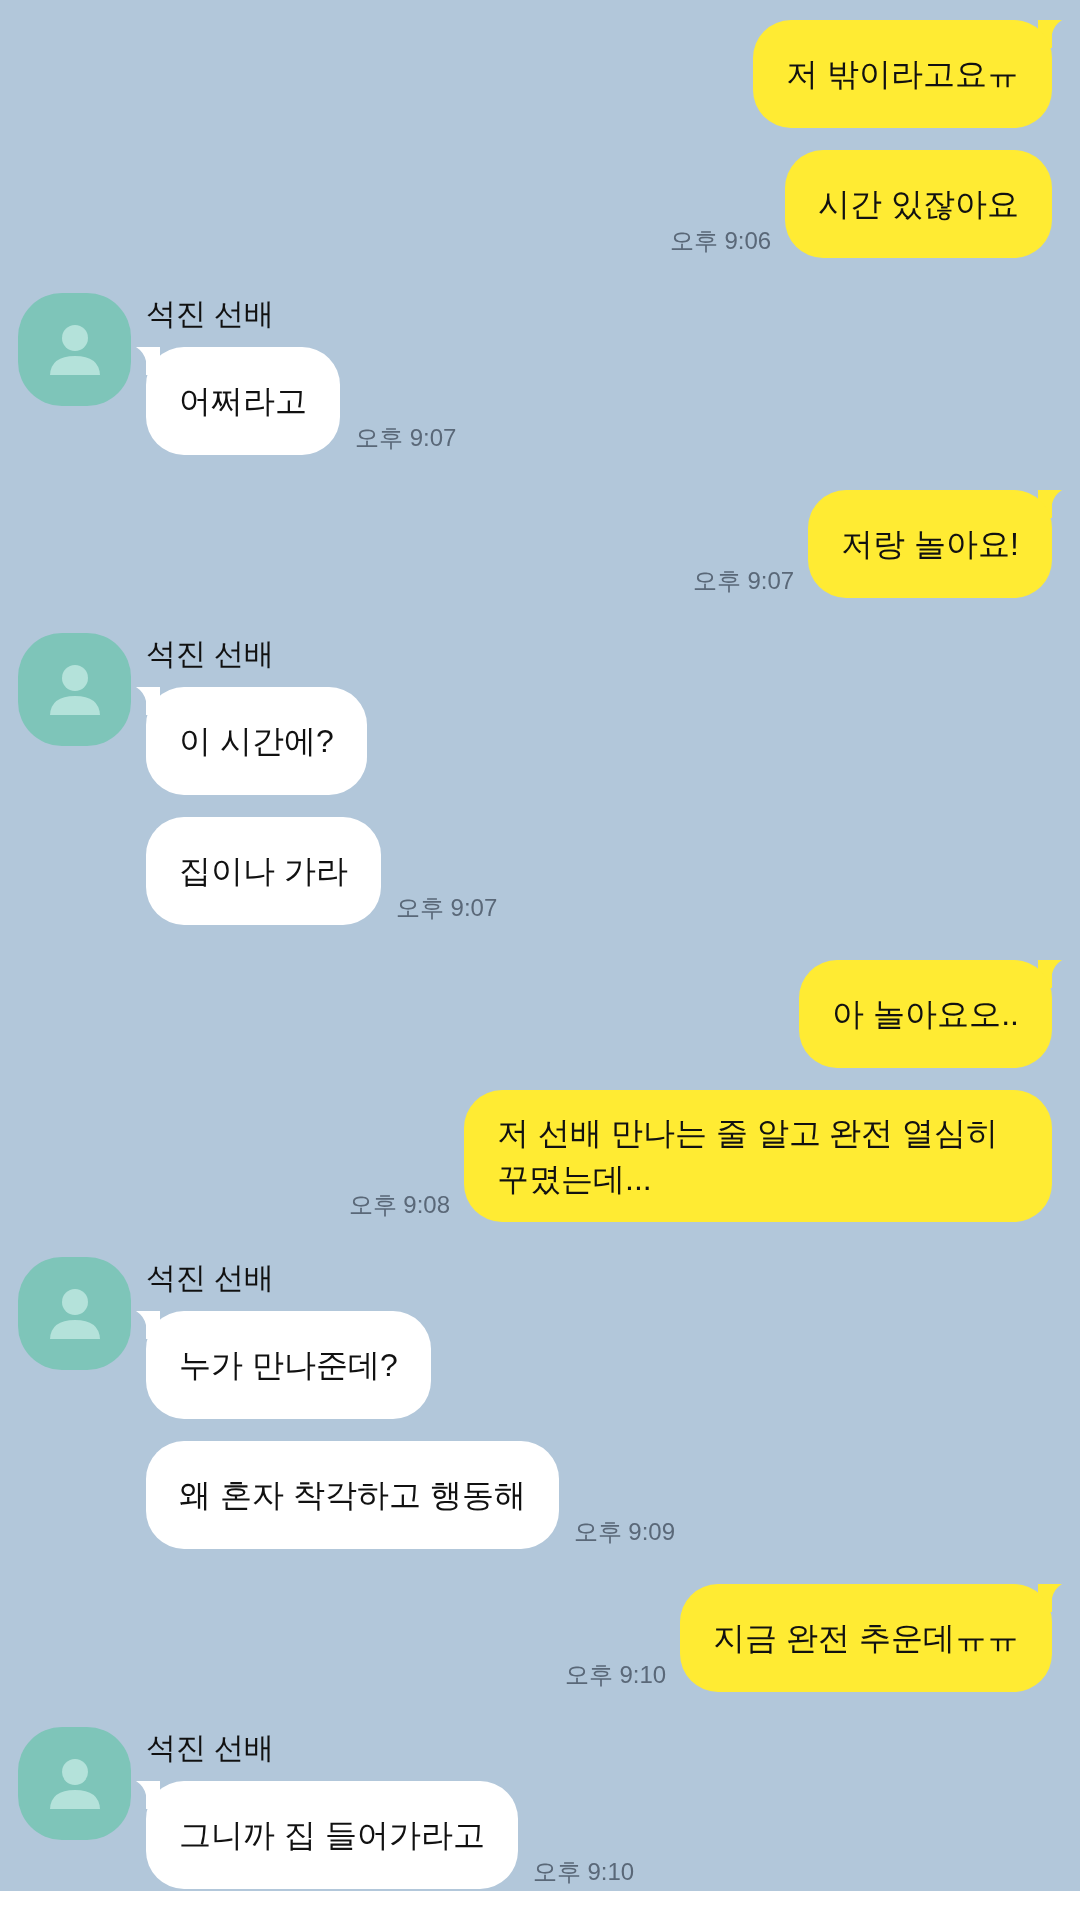 Image resolution: width=1080 pixels, height=1906 pixels. Describe the element at coordinates (263, 871) in the screenshot. I see `message-bubble: 집이나 가라` at that location.